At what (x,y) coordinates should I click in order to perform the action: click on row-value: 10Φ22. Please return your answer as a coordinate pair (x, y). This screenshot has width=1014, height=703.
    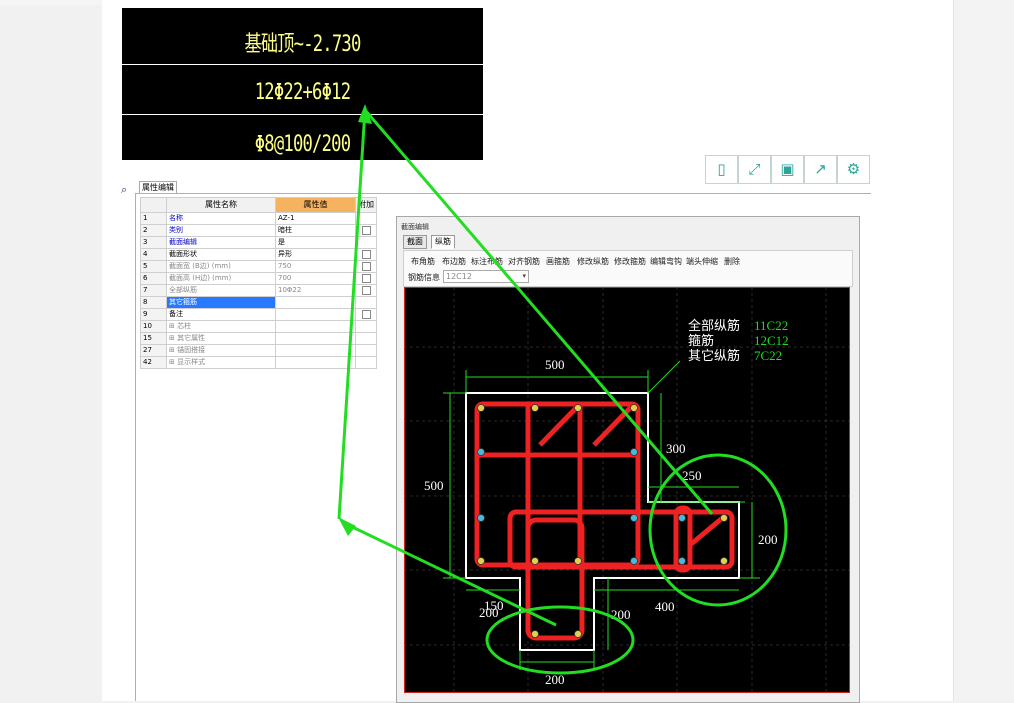
    Looking at the image, I should click on (315, 290).